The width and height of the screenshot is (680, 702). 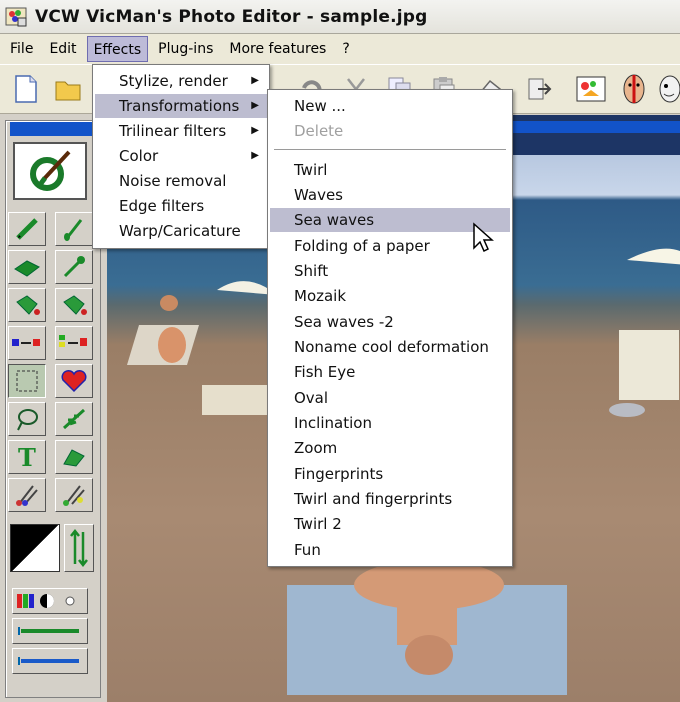 I want to click on effects-item-label: Color, so click(x=139, y=156).